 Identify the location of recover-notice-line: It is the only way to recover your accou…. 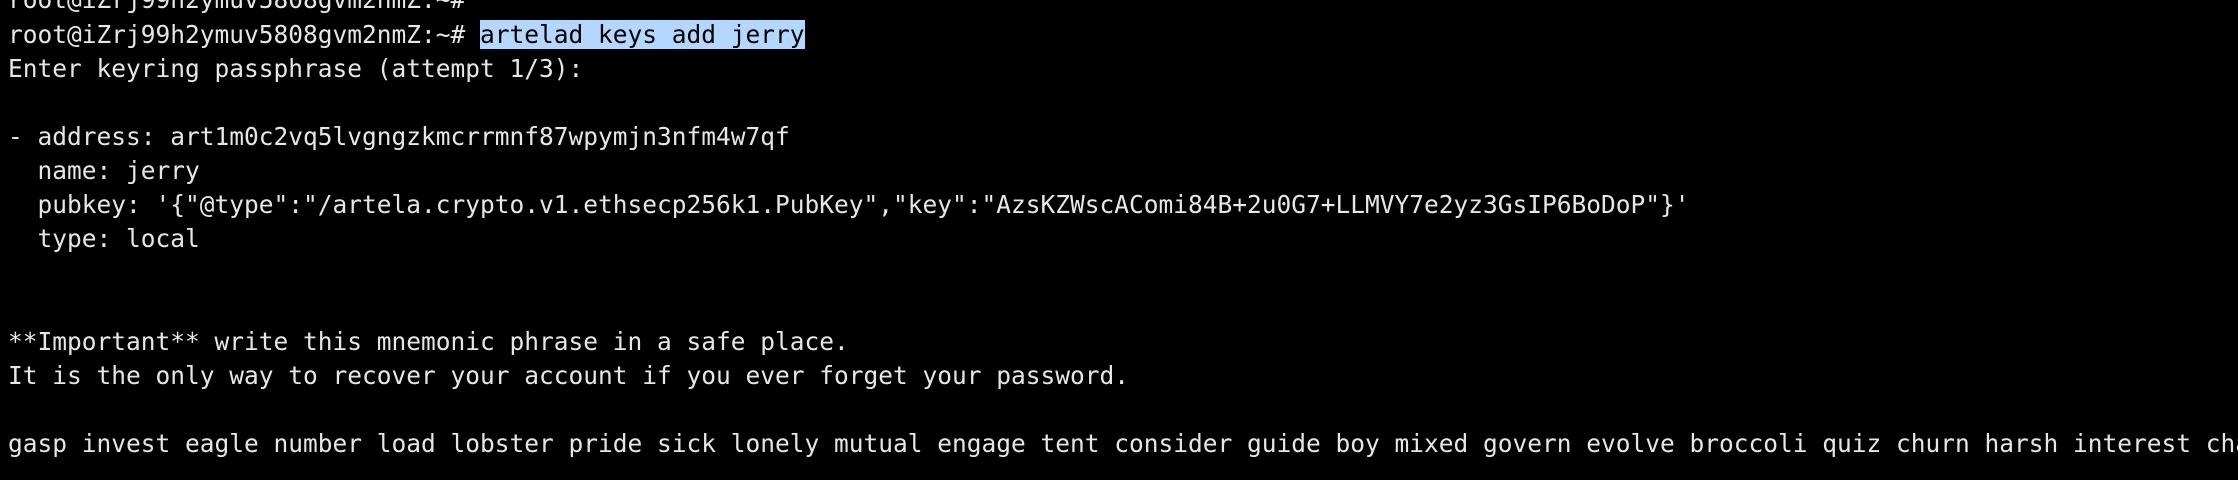
(569, 375).